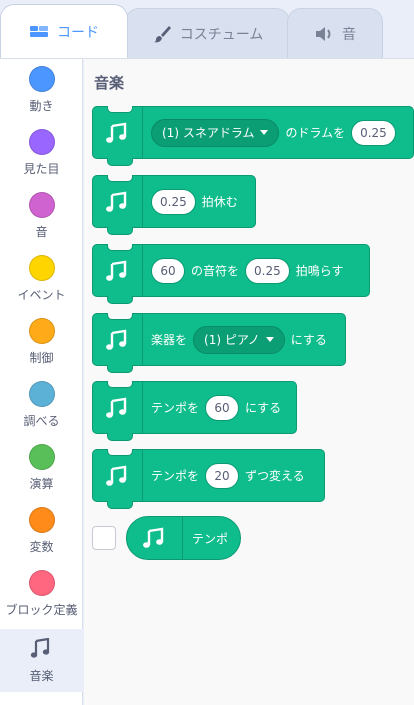  I want to click on tab-costumes-label: コスチューム, so click(221, 34).